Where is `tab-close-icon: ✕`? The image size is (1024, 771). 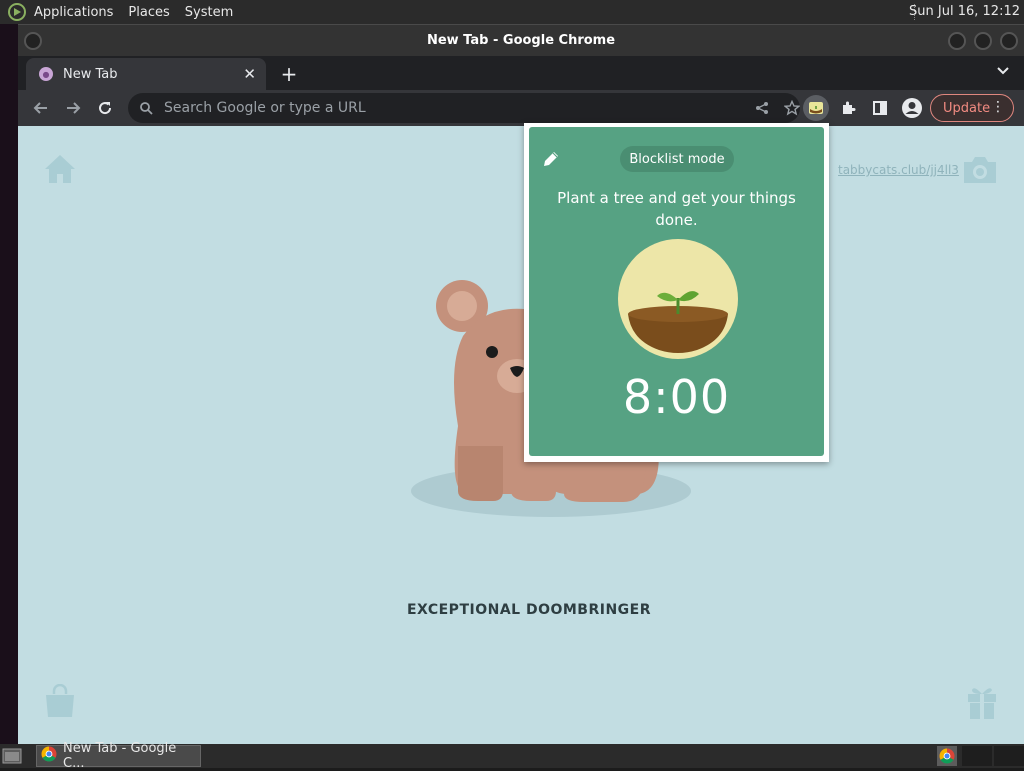 tab-close-icon: ✕ is located at coordinates (249, 74).